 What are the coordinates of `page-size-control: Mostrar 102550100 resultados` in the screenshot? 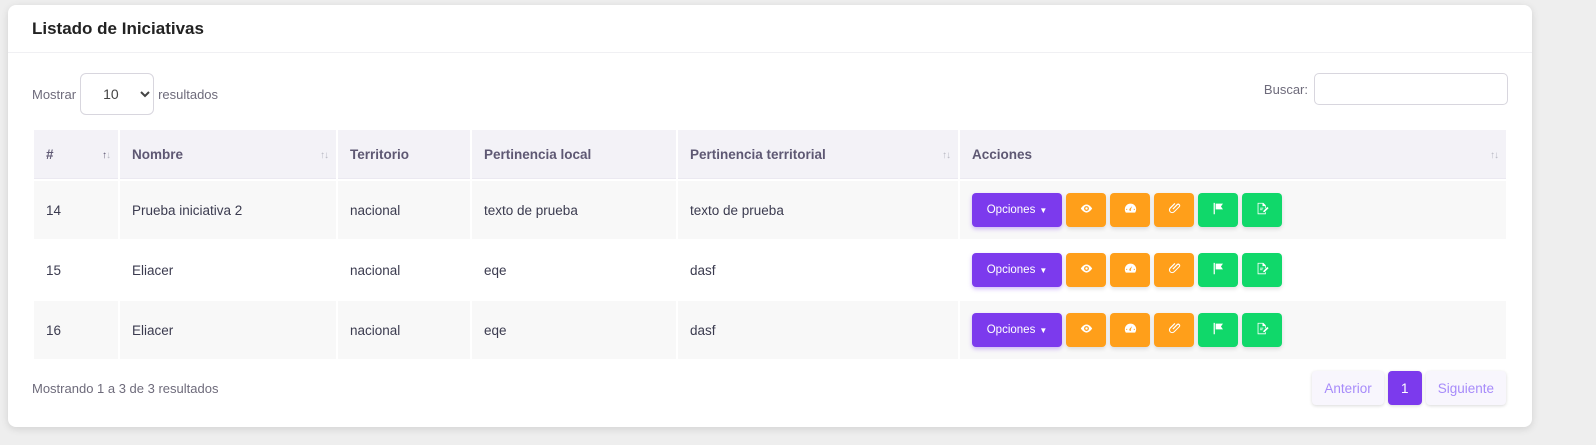 It's located at (125, 94).